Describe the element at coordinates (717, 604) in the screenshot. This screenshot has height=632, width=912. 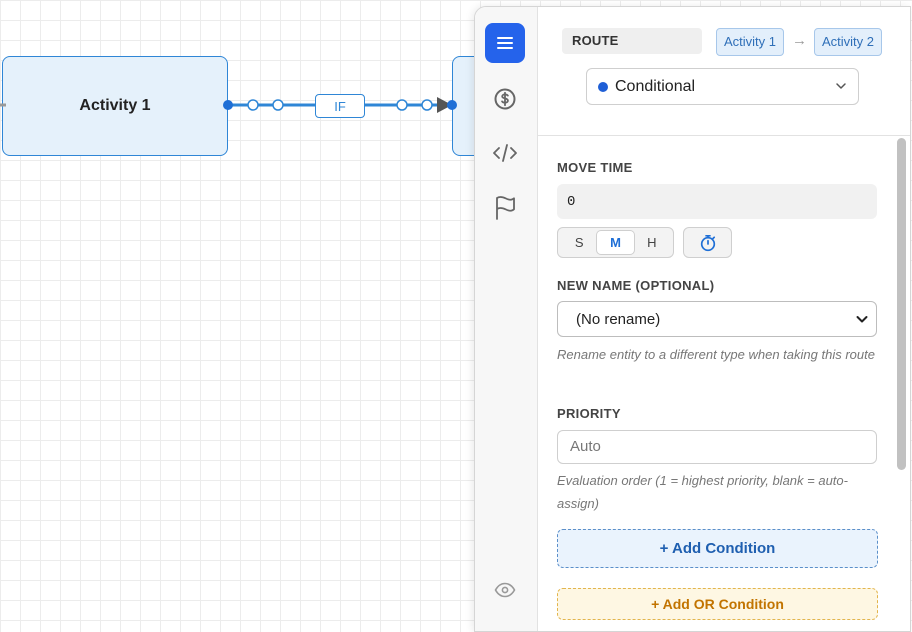
I see `add-or-condition-button: + Add OR Condition` at that location.